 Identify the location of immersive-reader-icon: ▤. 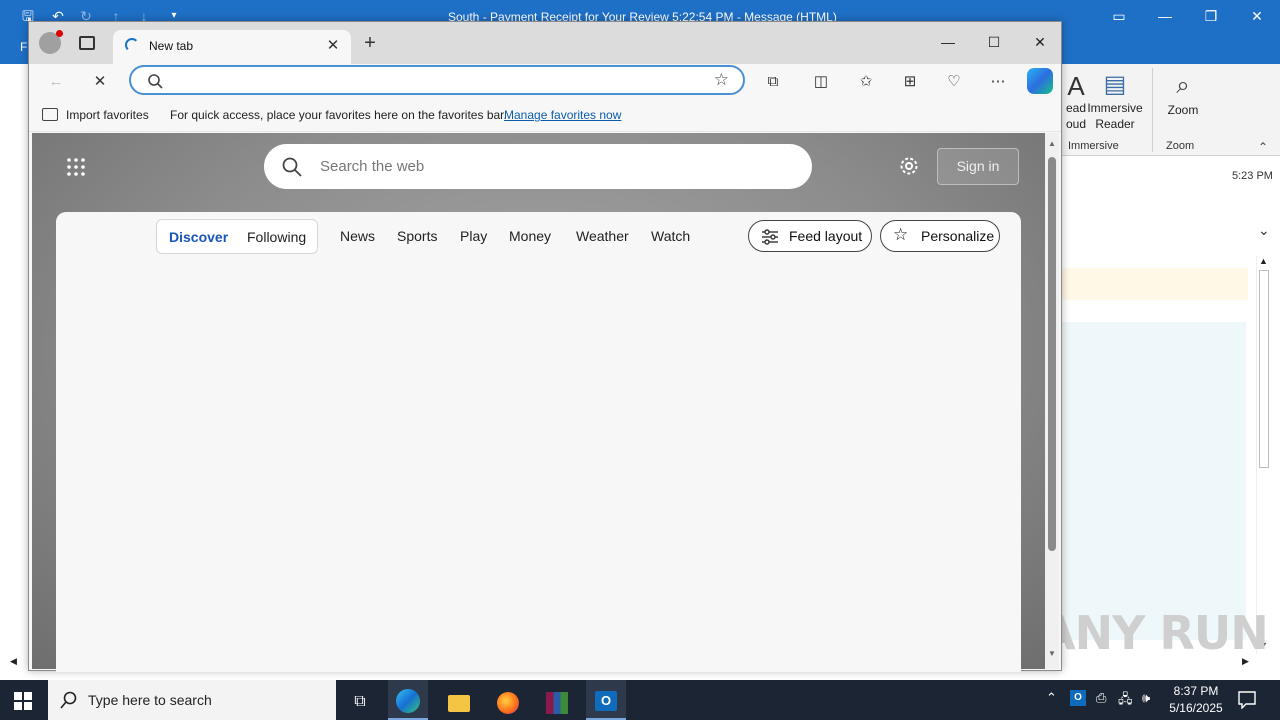
(1115, 84).